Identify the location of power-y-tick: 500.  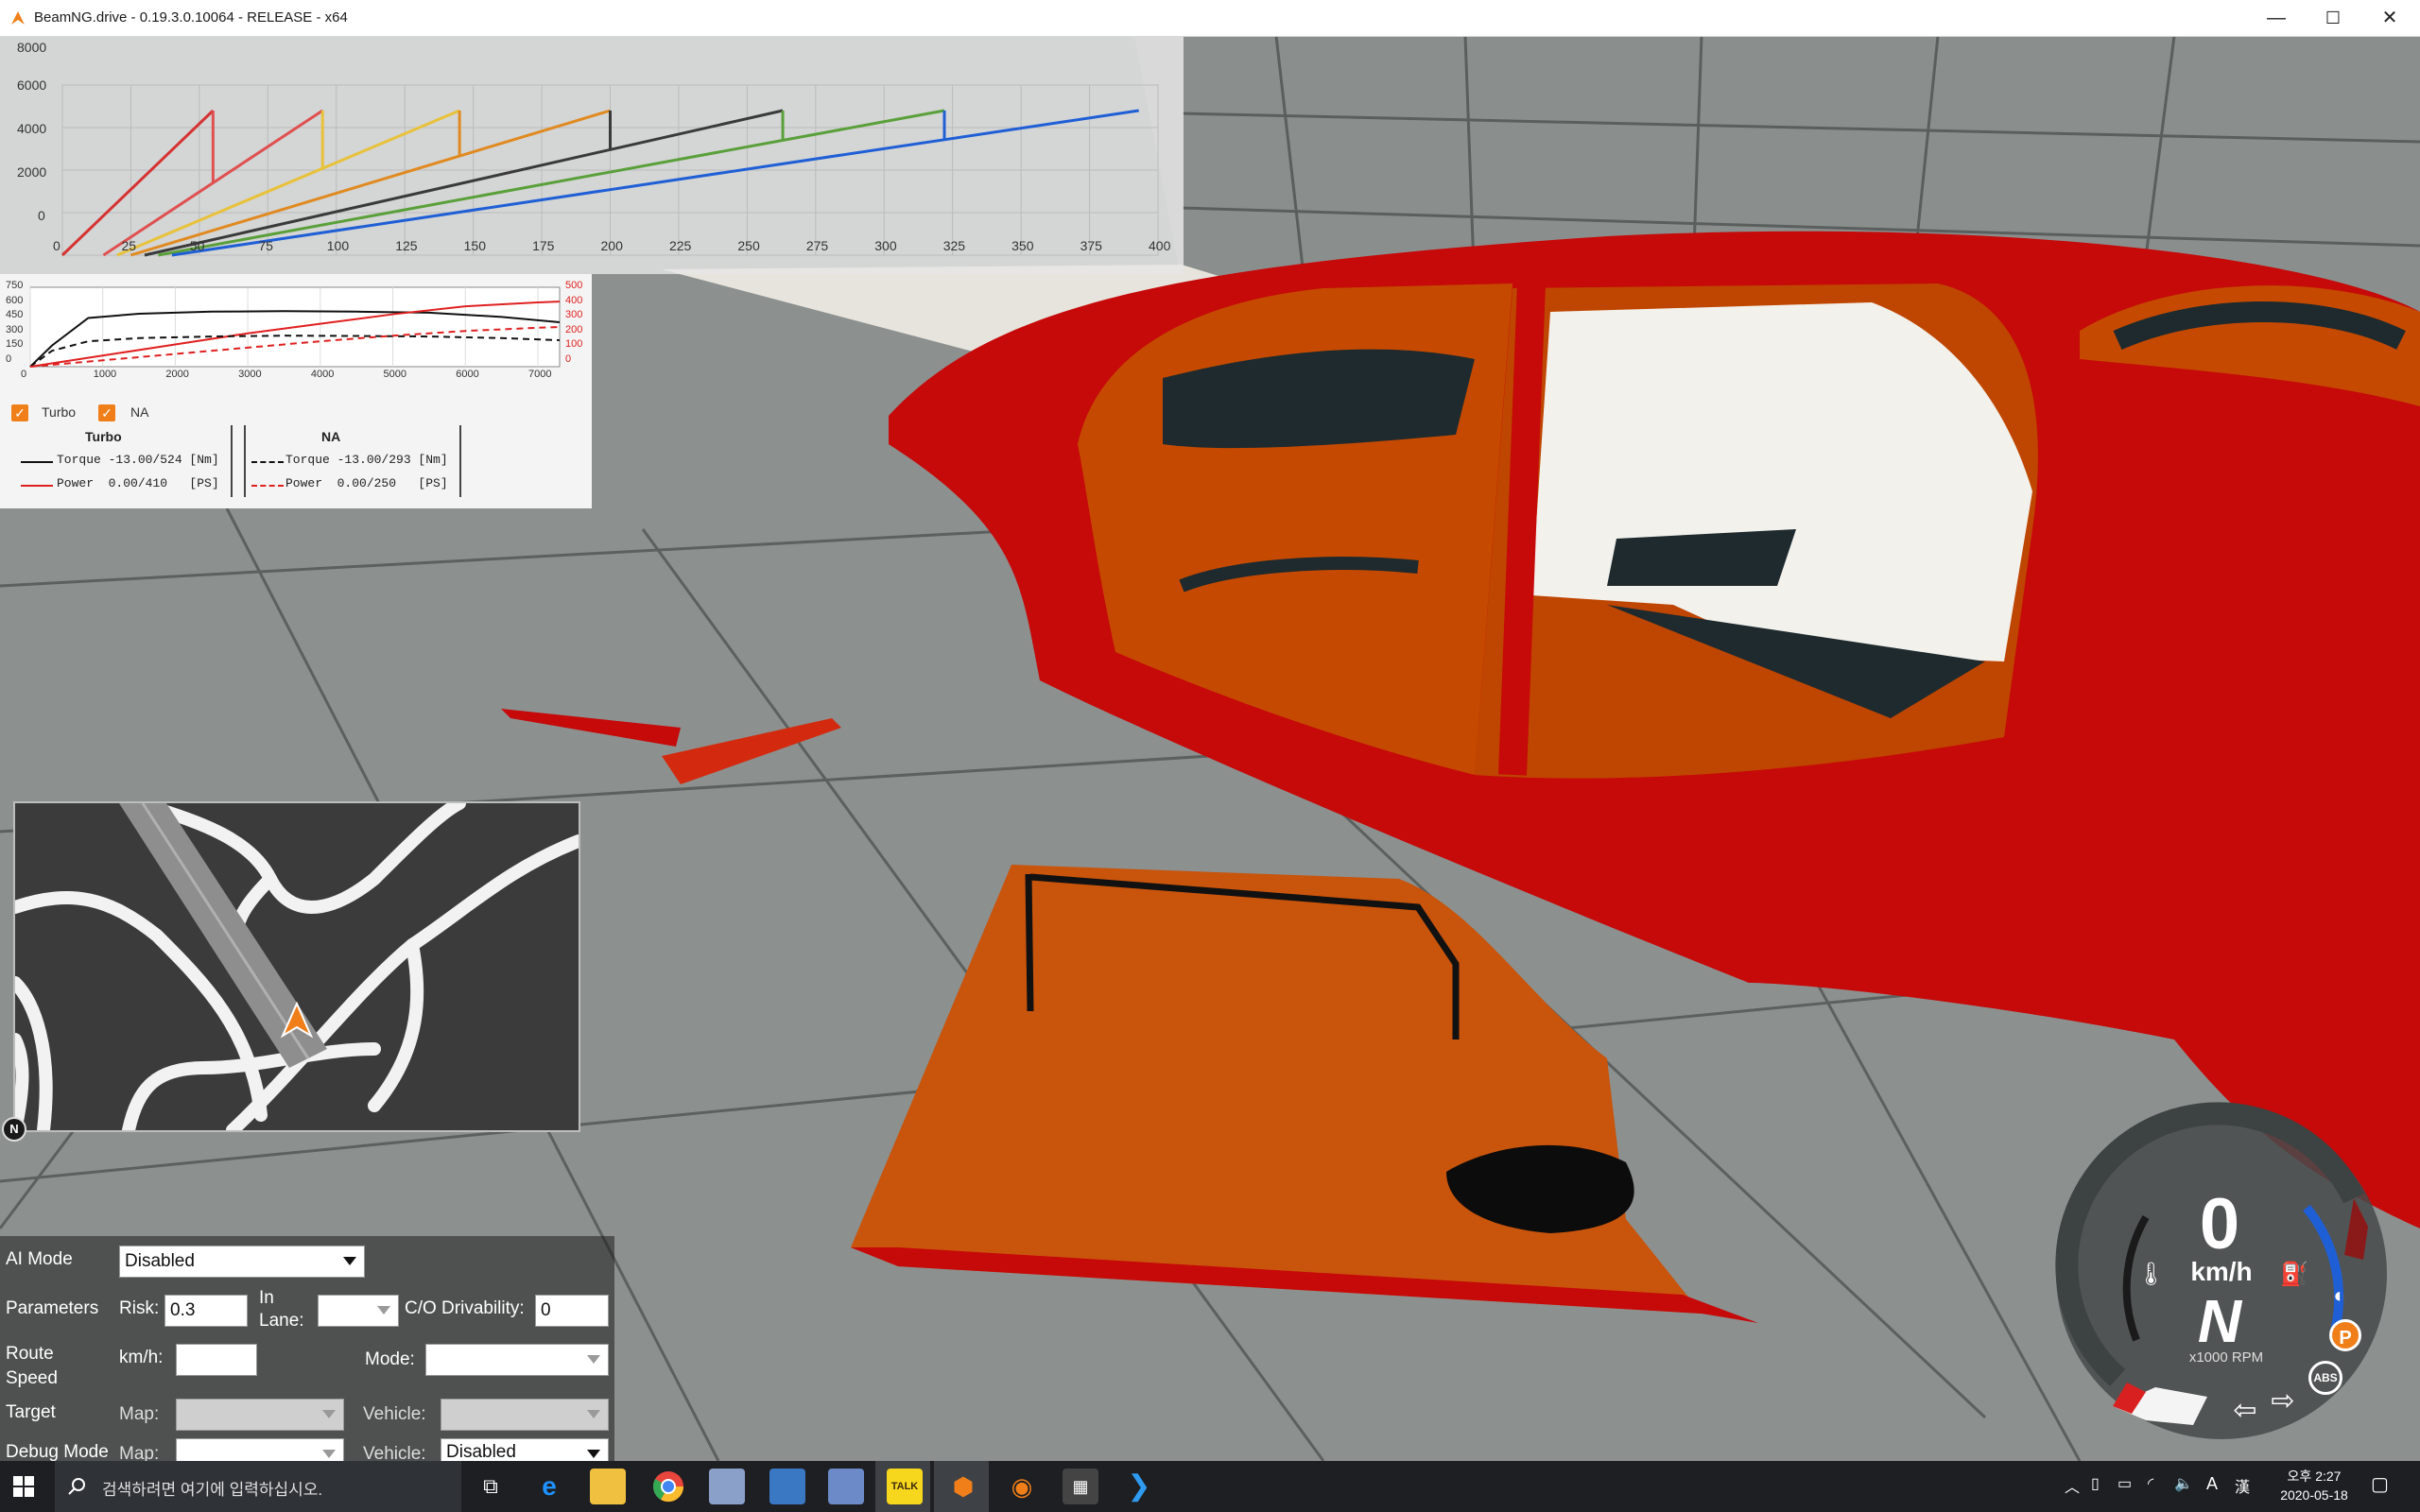
(574, 285).